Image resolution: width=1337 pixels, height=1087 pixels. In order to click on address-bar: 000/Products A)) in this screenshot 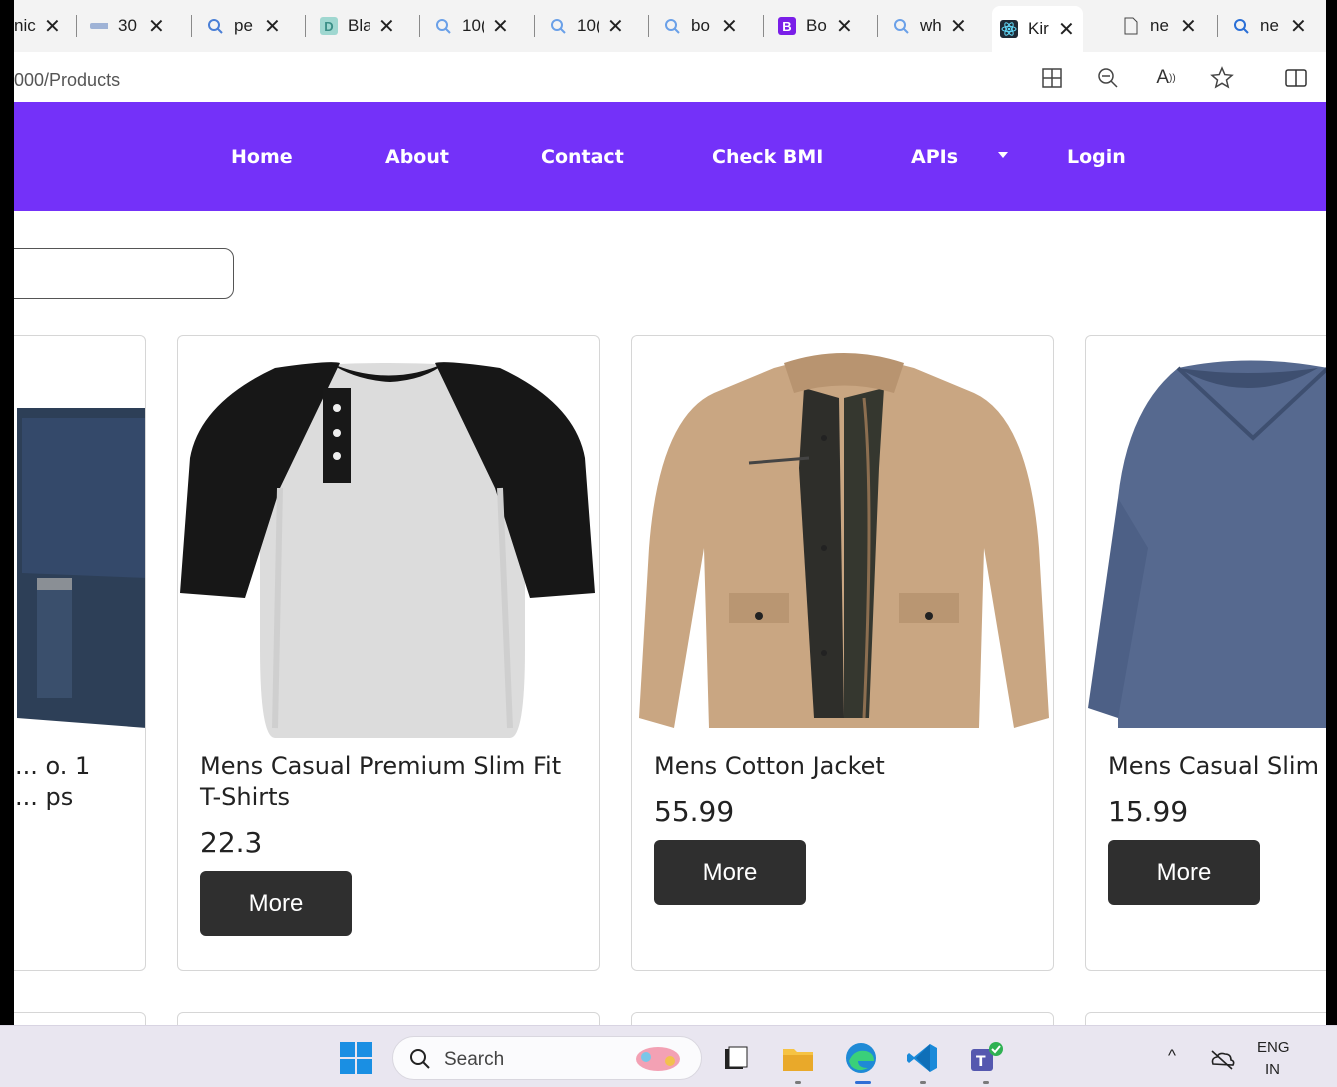, I will do `click(670, 76)`.